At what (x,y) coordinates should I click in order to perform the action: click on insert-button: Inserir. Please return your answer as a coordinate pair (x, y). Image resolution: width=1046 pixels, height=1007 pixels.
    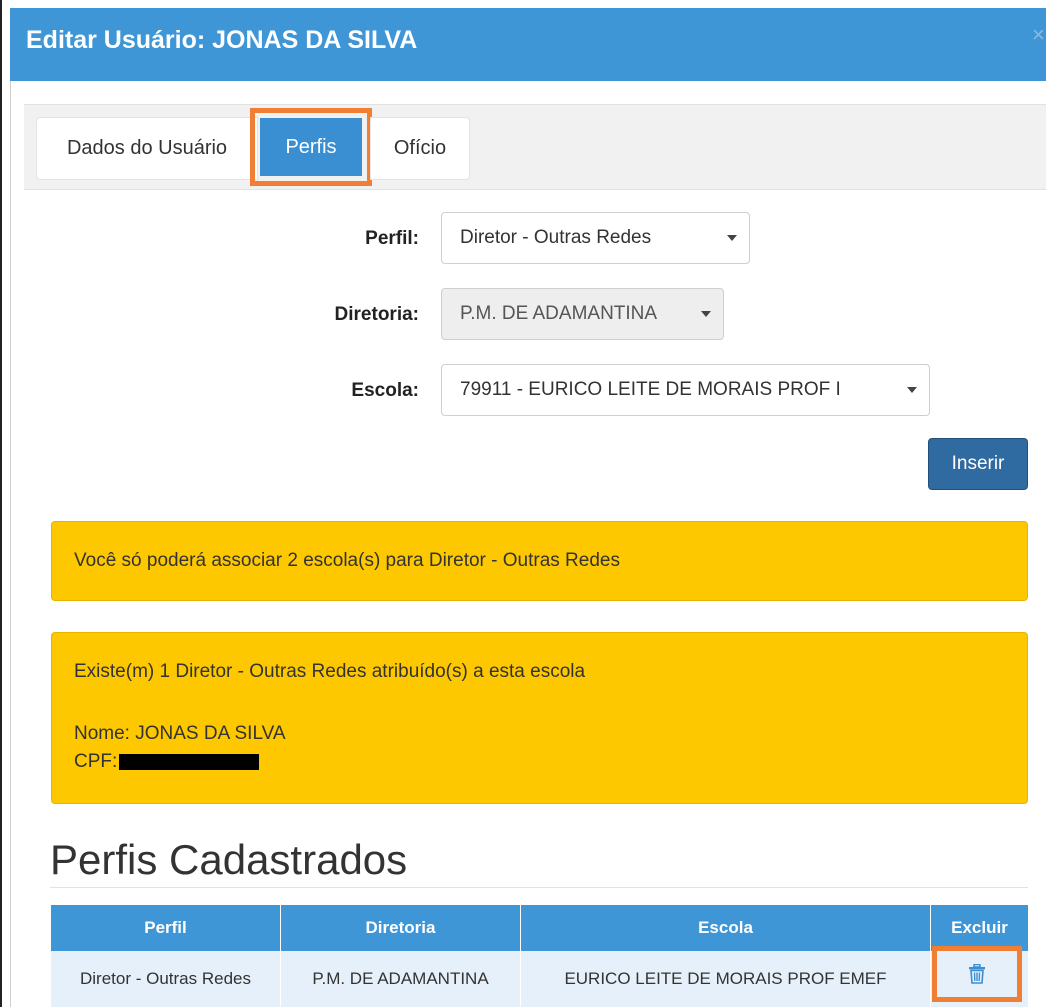
    Looking at the image, I should click on (978, 464).